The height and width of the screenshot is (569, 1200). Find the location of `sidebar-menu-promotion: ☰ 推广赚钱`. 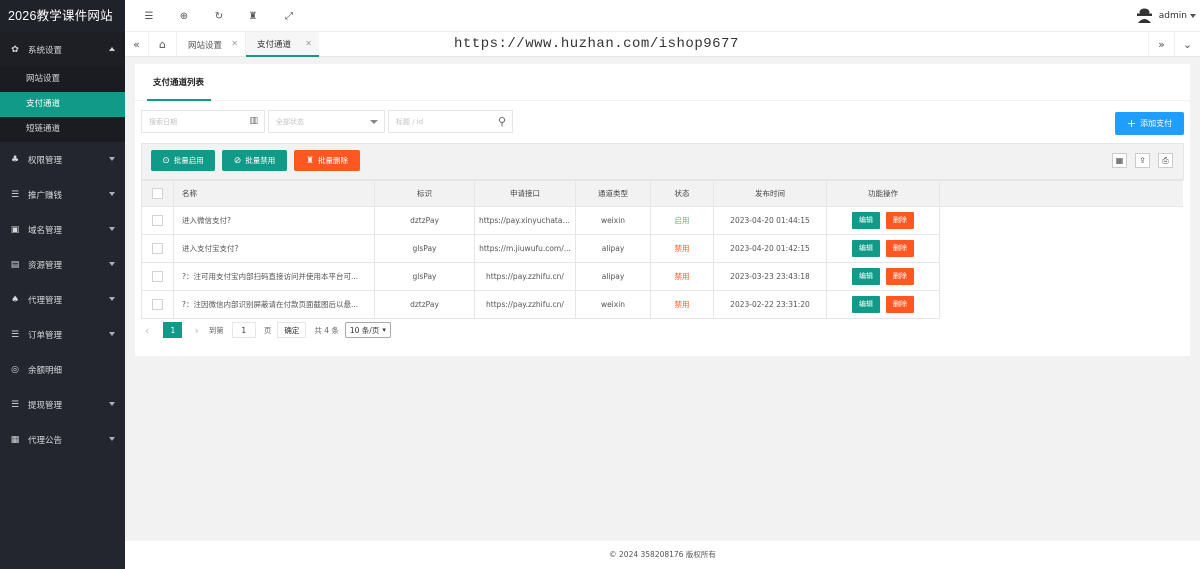

sidebar-menu-promotion: ☰ 推广赚钱 is located at coordinates (62, 194).